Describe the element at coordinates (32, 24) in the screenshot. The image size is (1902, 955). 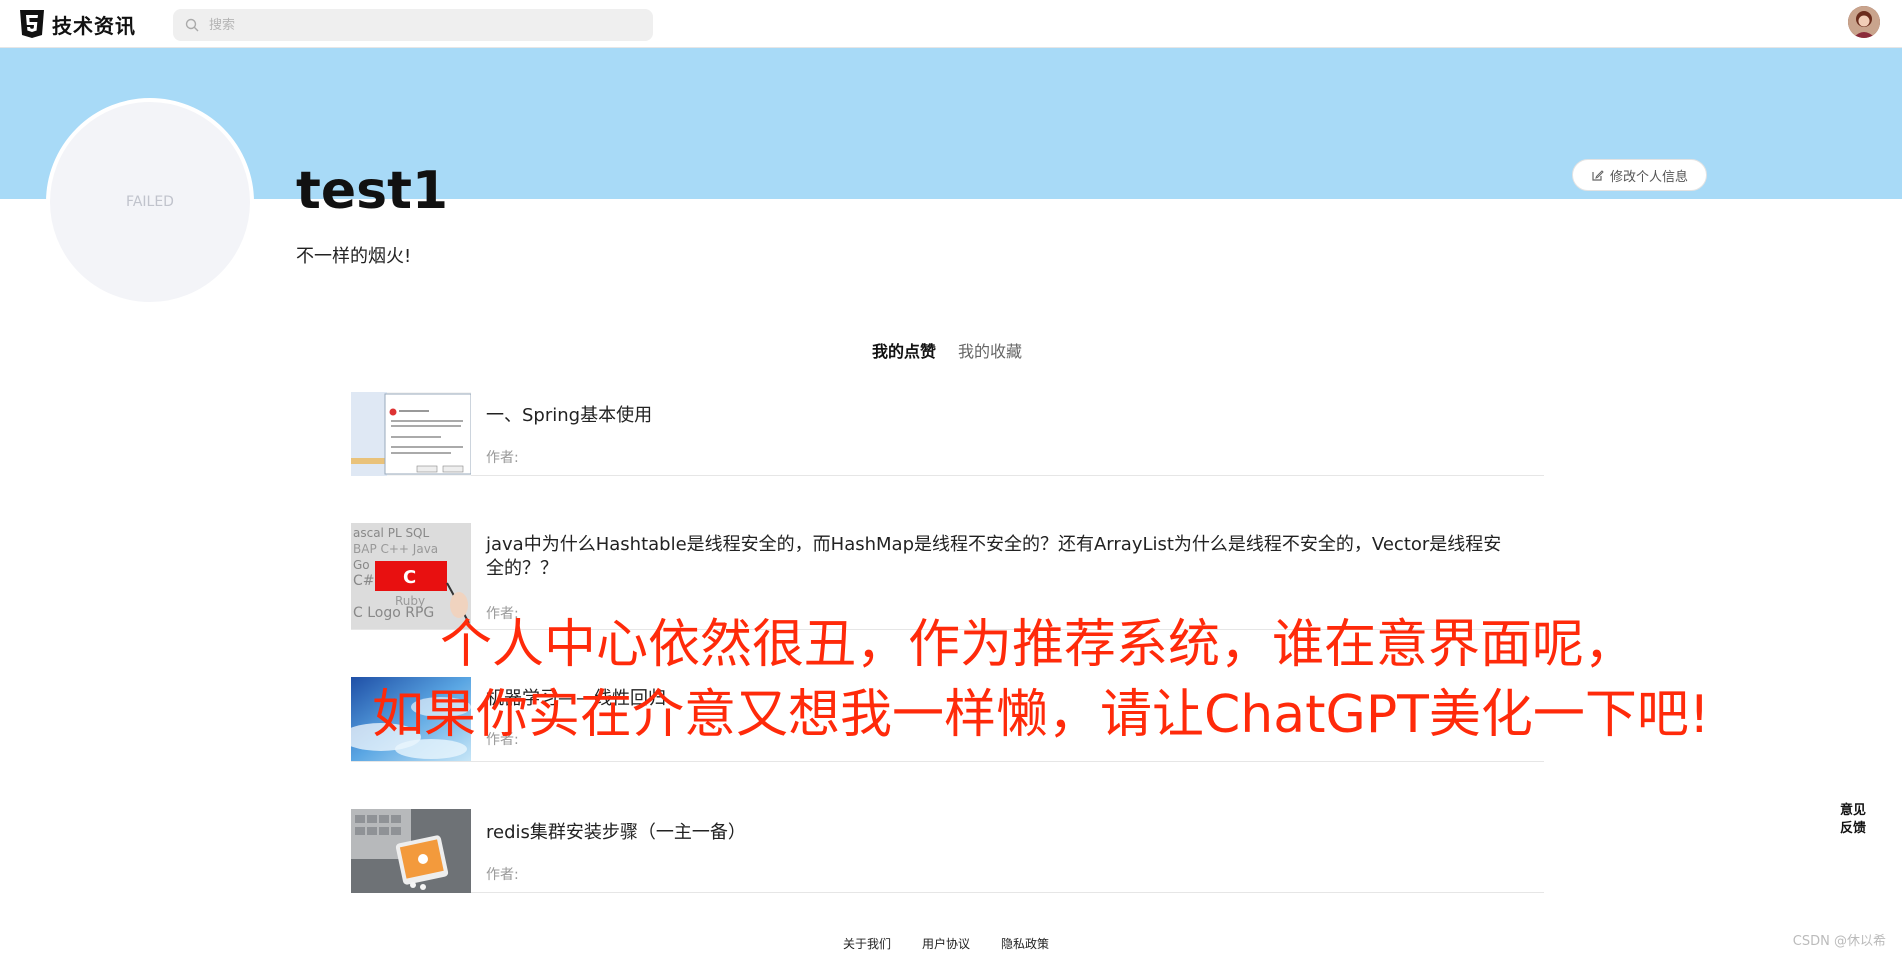
I see `html5-logo-icon` at that location.